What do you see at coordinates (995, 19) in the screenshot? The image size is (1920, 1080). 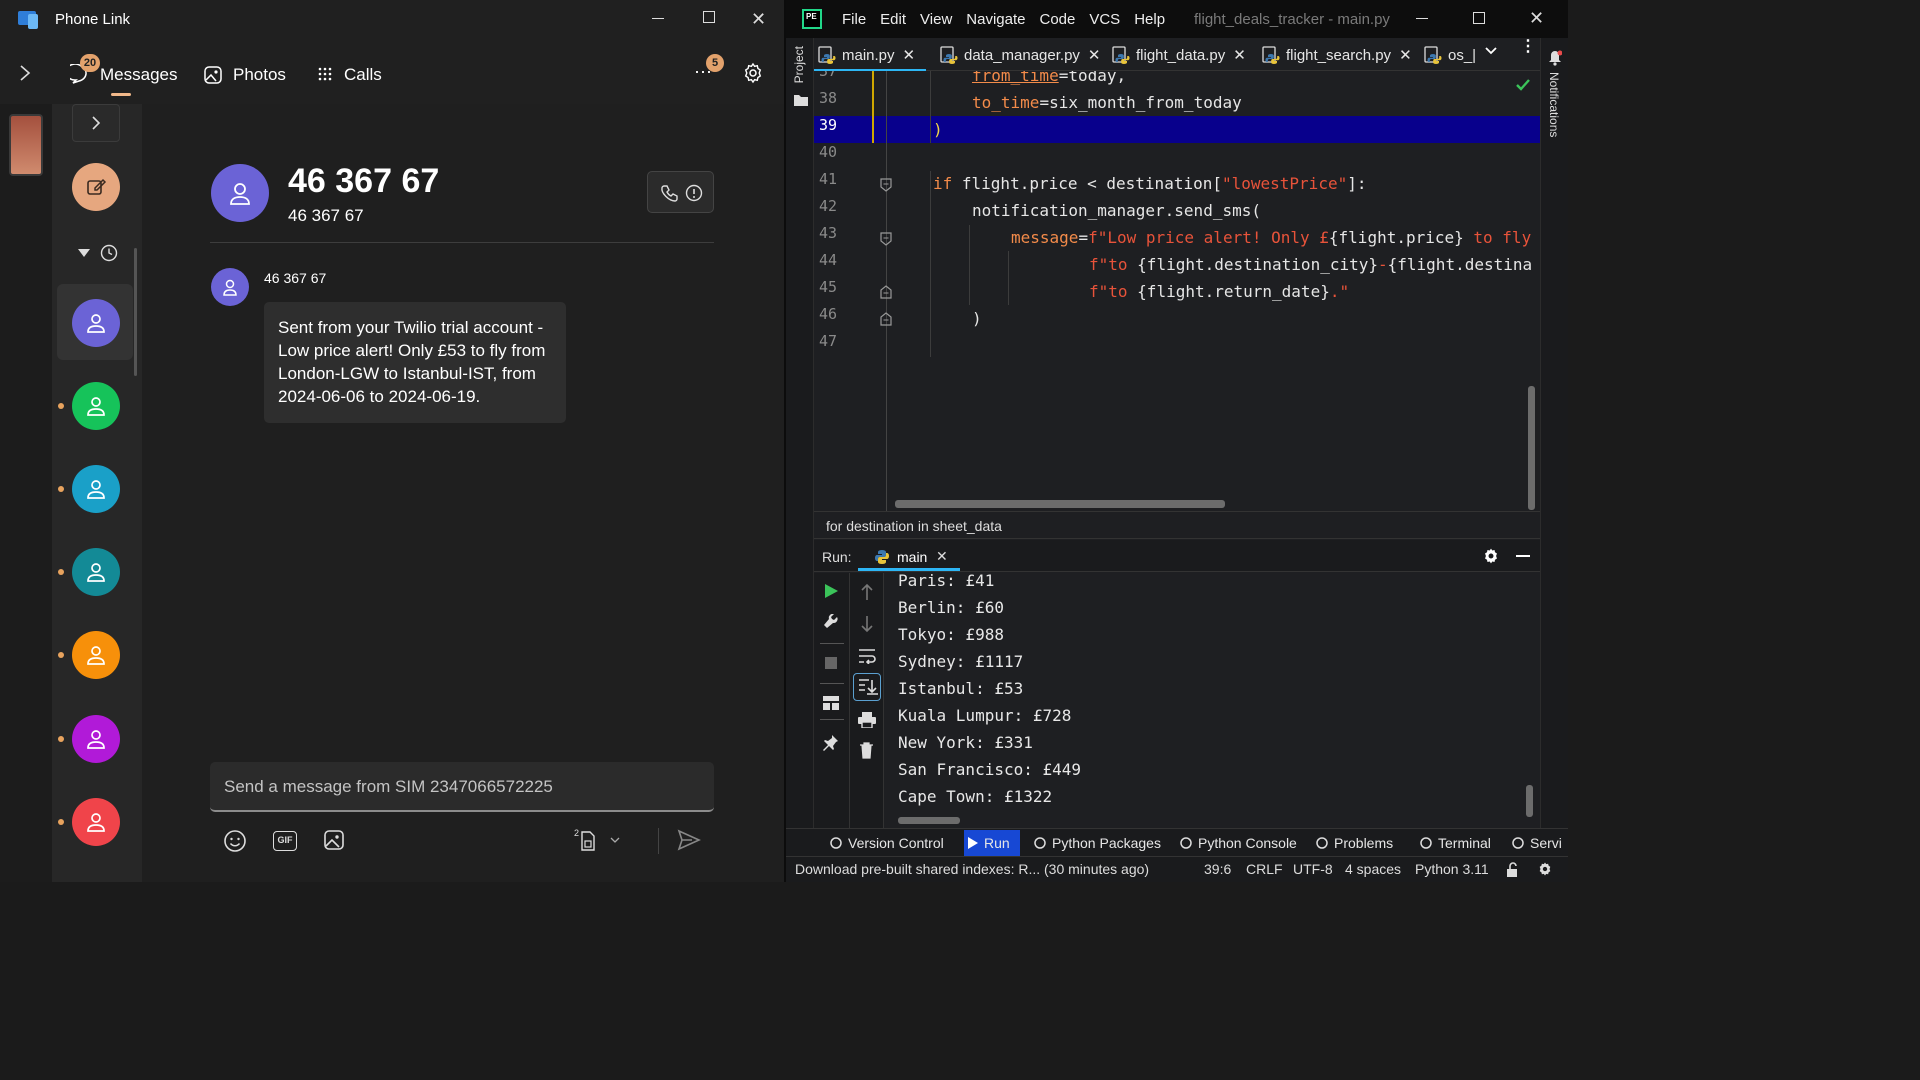 I see `menu-item-navigate: Navigate` at bounding box center [995, 19].